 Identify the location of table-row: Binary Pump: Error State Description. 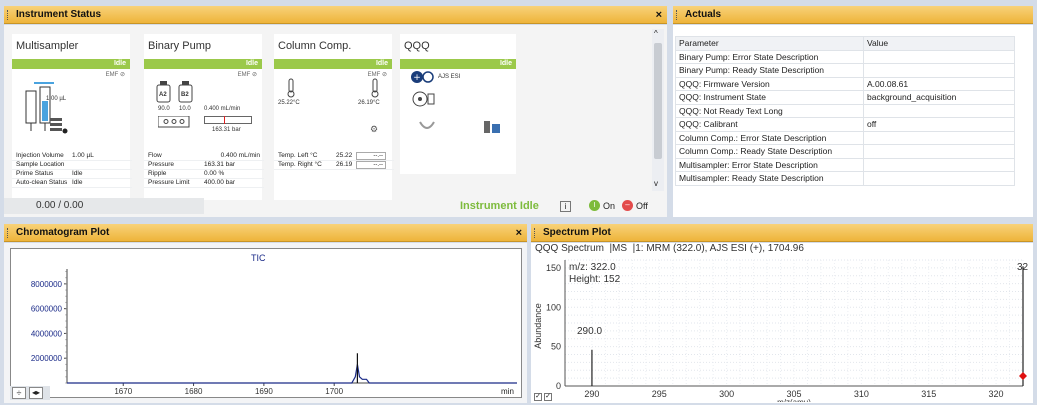
(845, 56).